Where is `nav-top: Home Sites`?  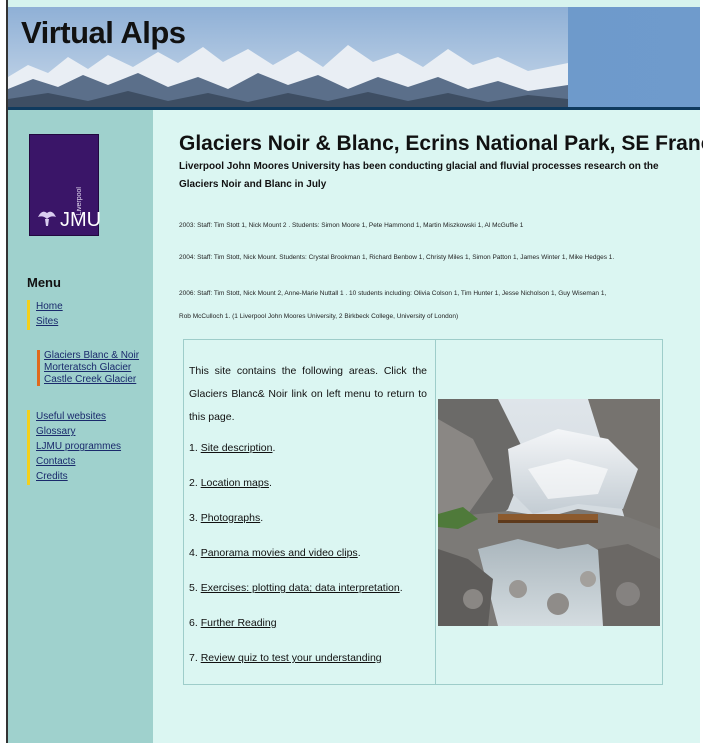
nav-top: Home Sites is located at coordinates (45, 315).